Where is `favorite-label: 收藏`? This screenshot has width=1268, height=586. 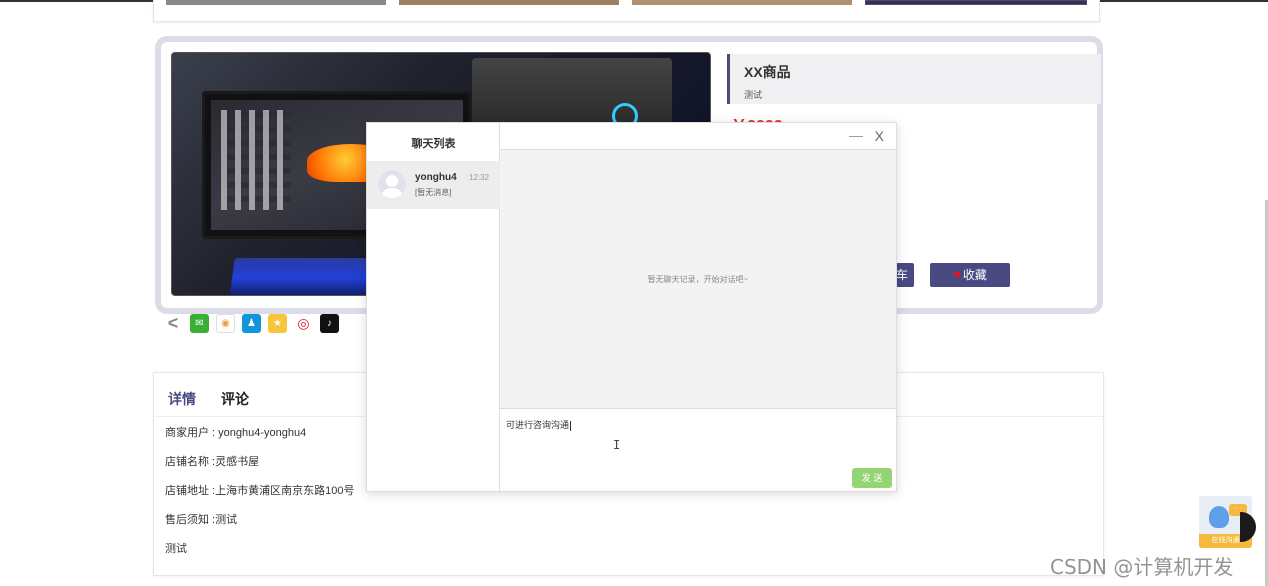 favorite-label: 收藏 is located at coordinates (974, 275).